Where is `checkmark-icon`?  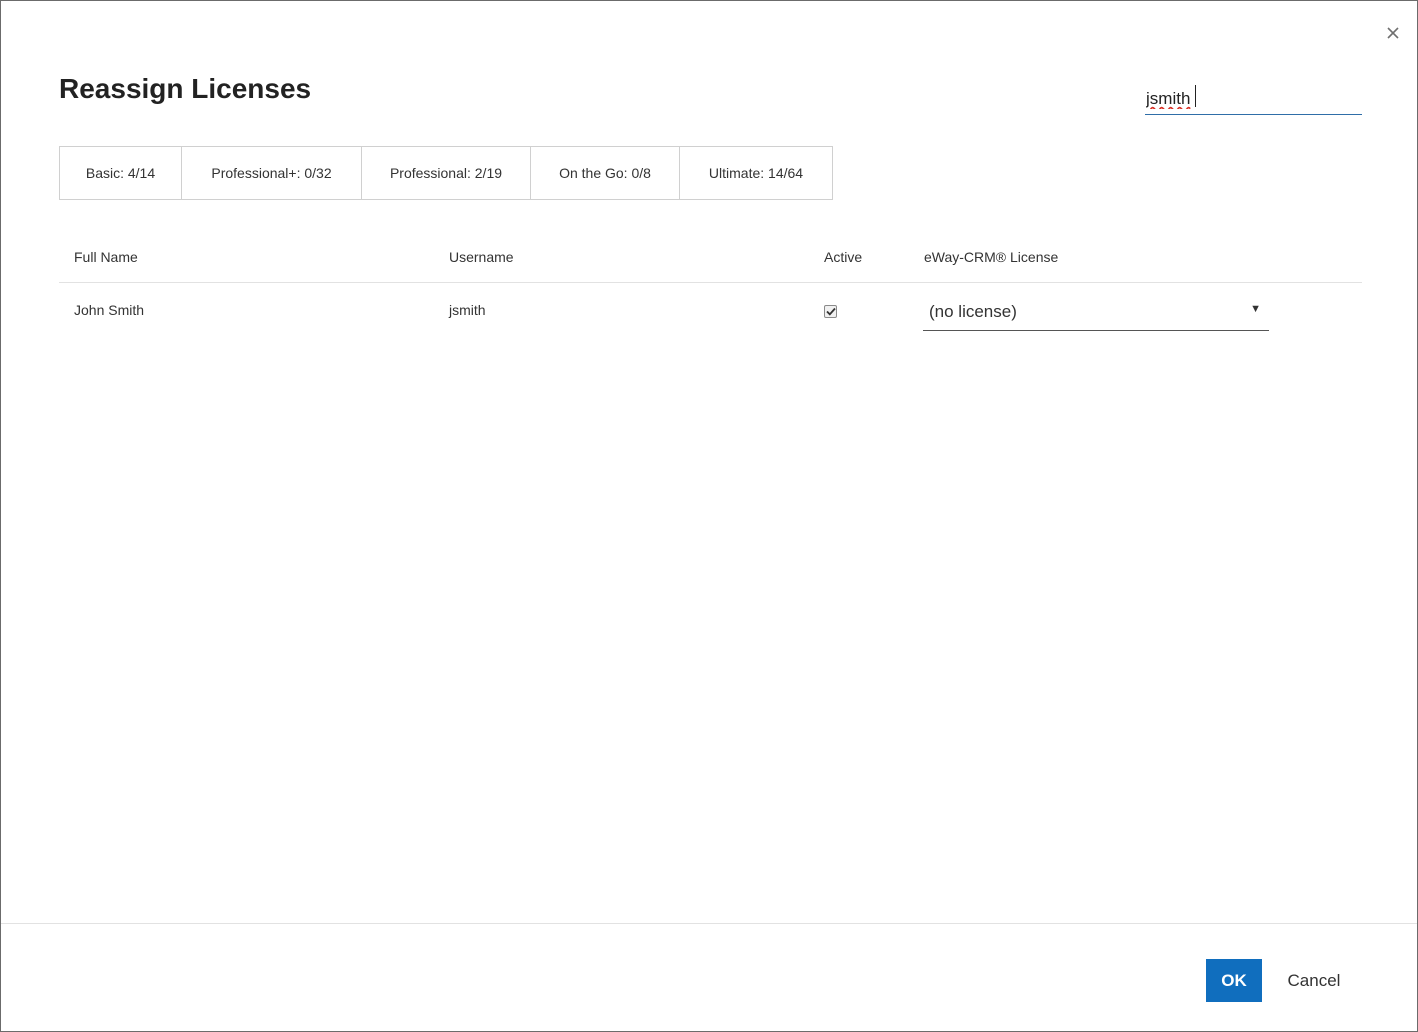
checkmark-icon is located at coordinates (830, 311).